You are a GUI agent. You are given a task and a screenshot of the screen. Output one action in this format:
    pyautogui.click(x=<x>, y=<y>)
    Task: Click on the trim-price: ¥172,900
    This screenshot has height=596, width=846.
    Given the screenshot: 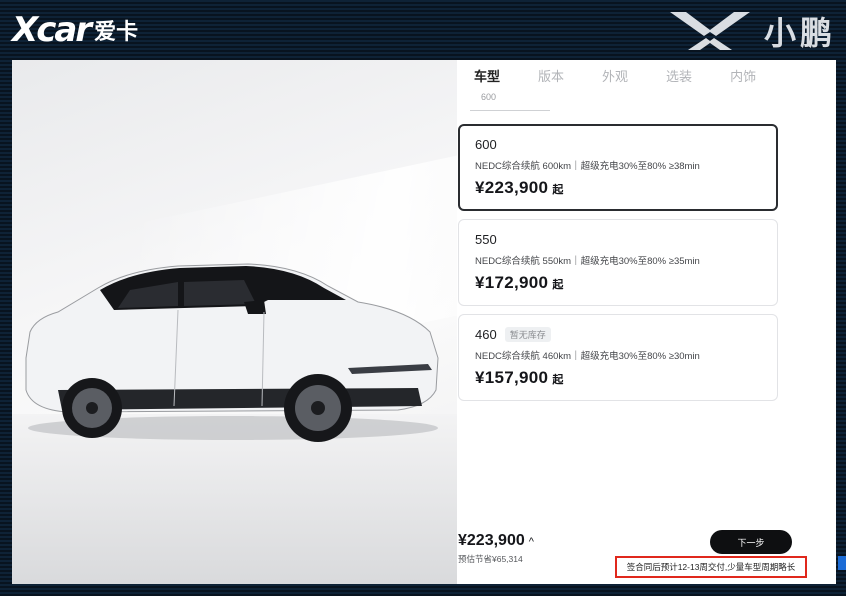 What is the action you would take?
    pyautogui.click(x=512, y=282)
    